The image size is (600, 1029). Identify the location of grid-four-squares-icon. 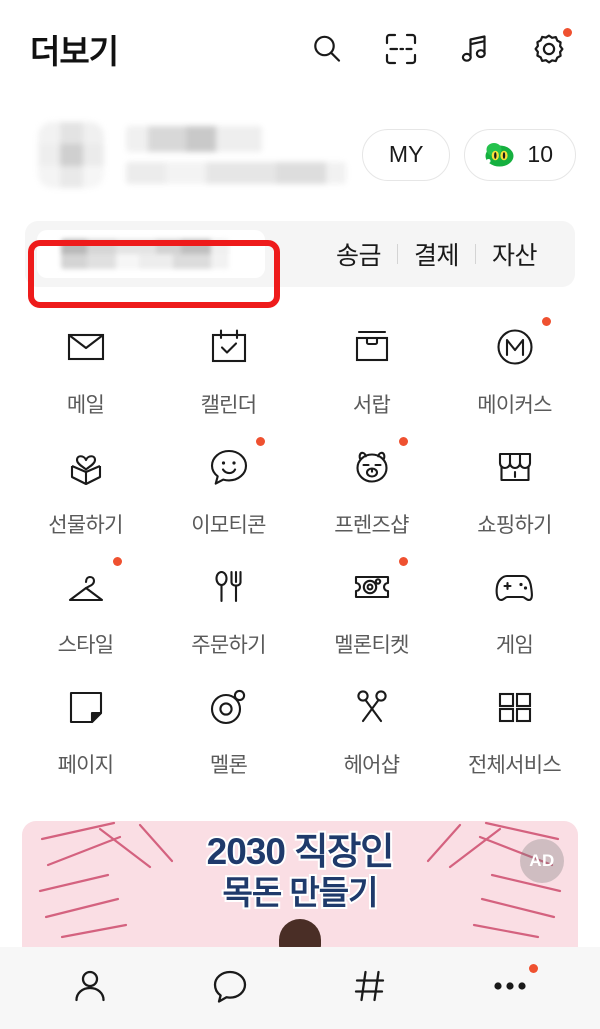
(515, 707).